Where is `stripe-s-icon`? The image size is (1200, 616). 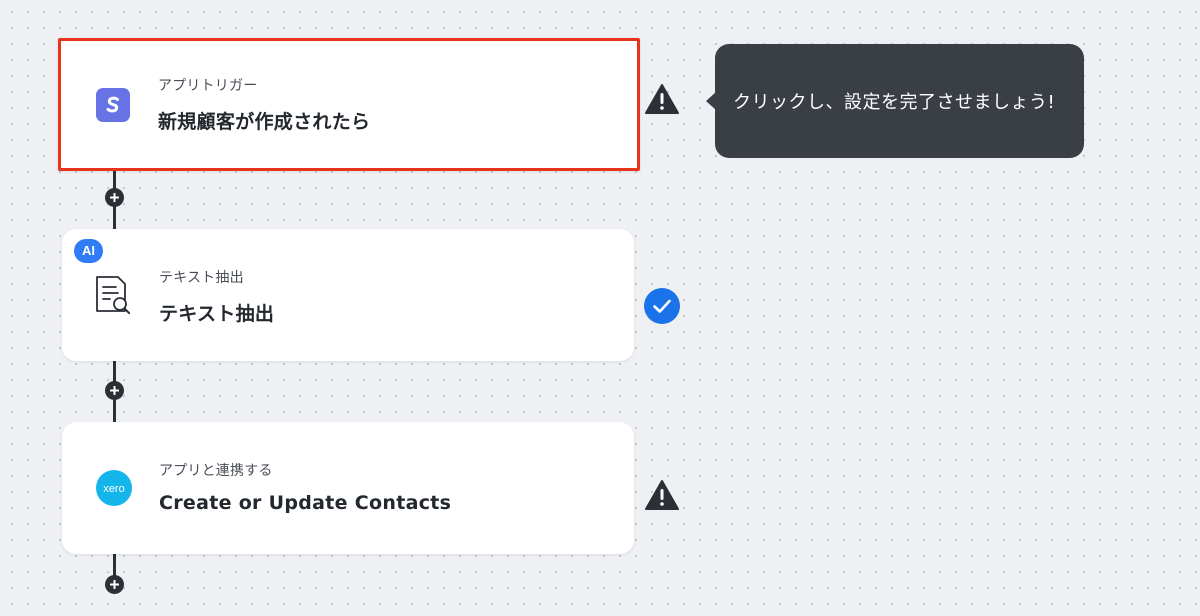 stripe-s-icon is located at coordinates (113, 105).